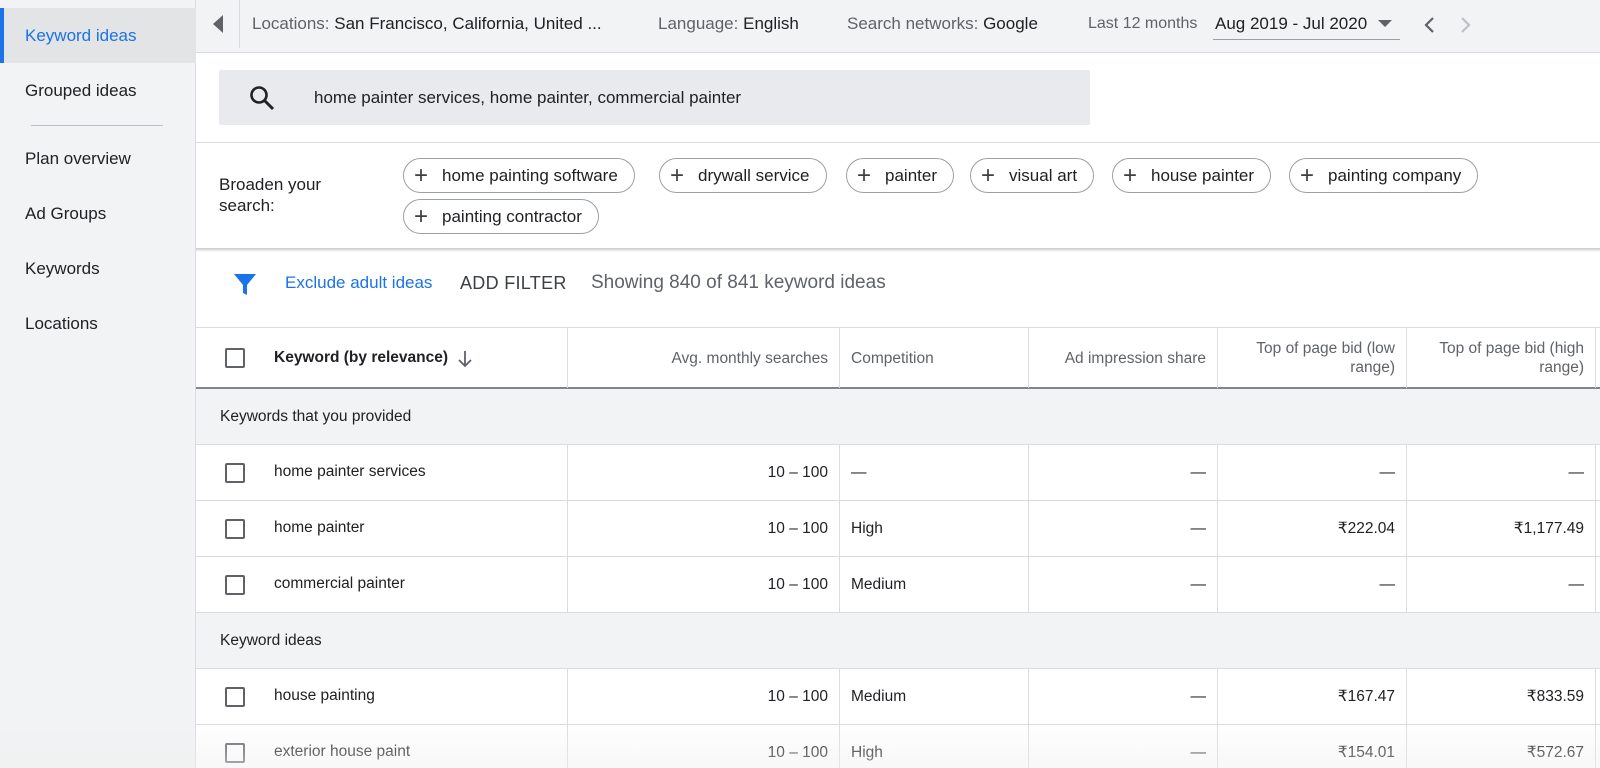 The height and width of the screenshot is (768, 1600). I want to click on group-title: Keywords that you provided, so click(316, 416).